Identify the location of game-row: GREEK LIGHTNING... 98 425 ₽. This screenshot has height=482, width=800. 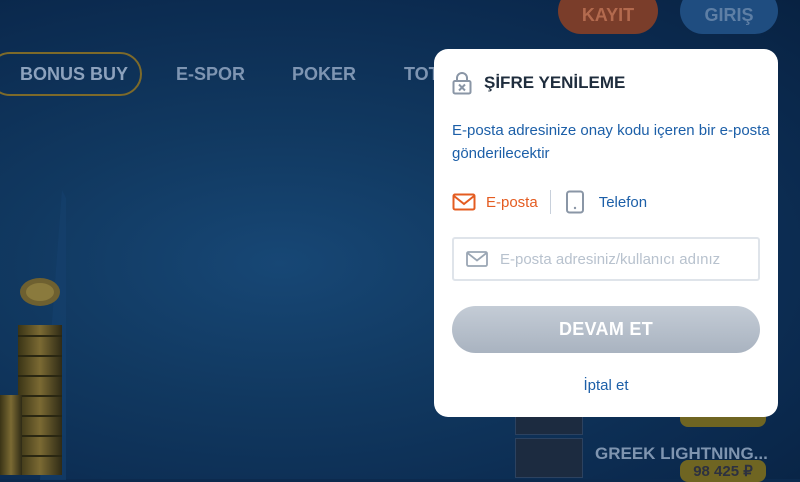
(657, 460).